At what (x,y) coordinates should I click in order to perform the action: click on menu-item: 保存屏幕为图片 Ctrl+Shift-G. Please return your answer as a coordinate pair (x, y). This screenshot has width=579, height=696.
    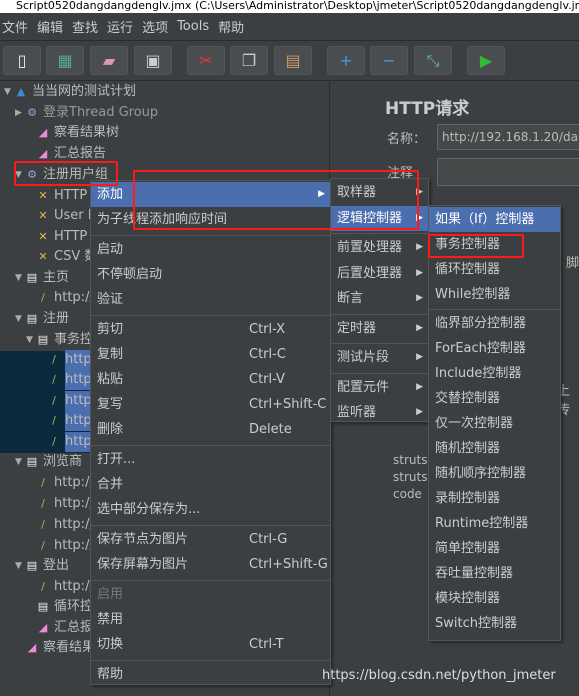
    Looking at the image, I should click on (210, 564).